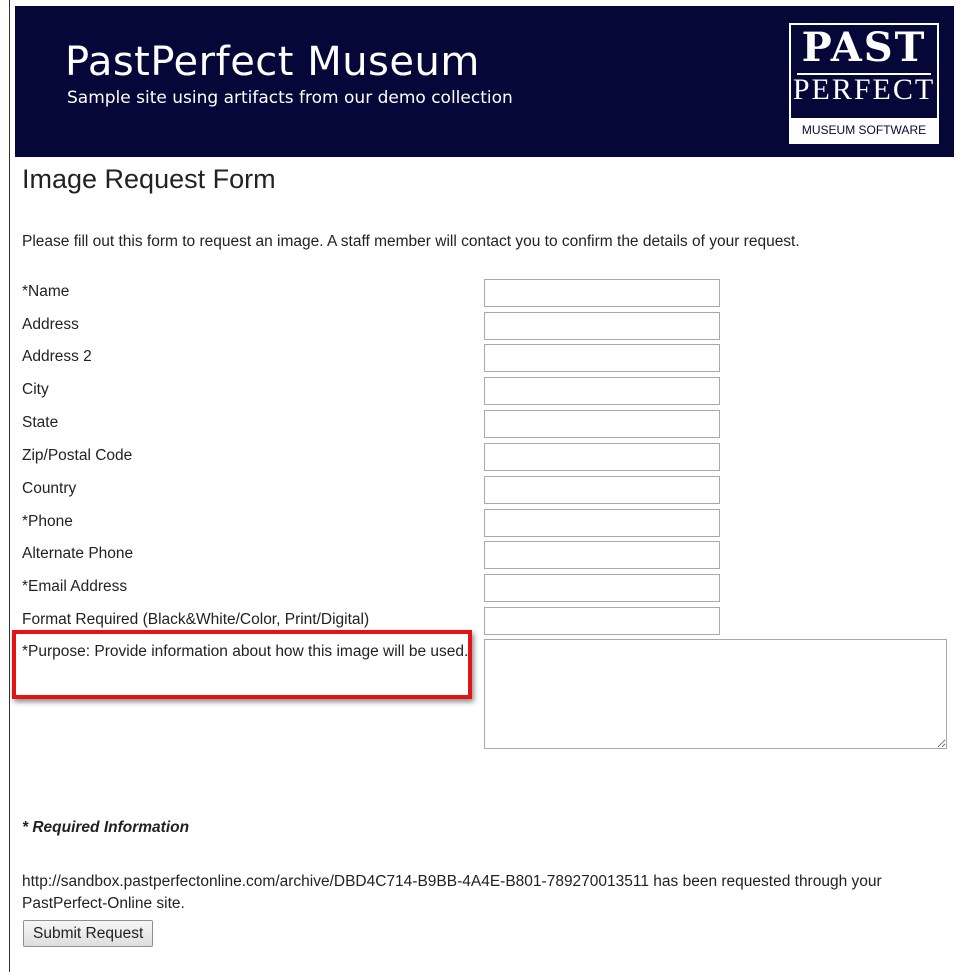 The width and height of the screenshot is (961, 972). What do you see at coordinates (272, 62) in the screenshot?
I see `site-title: PastPerfect Museum` at bounding box center [272, 62].